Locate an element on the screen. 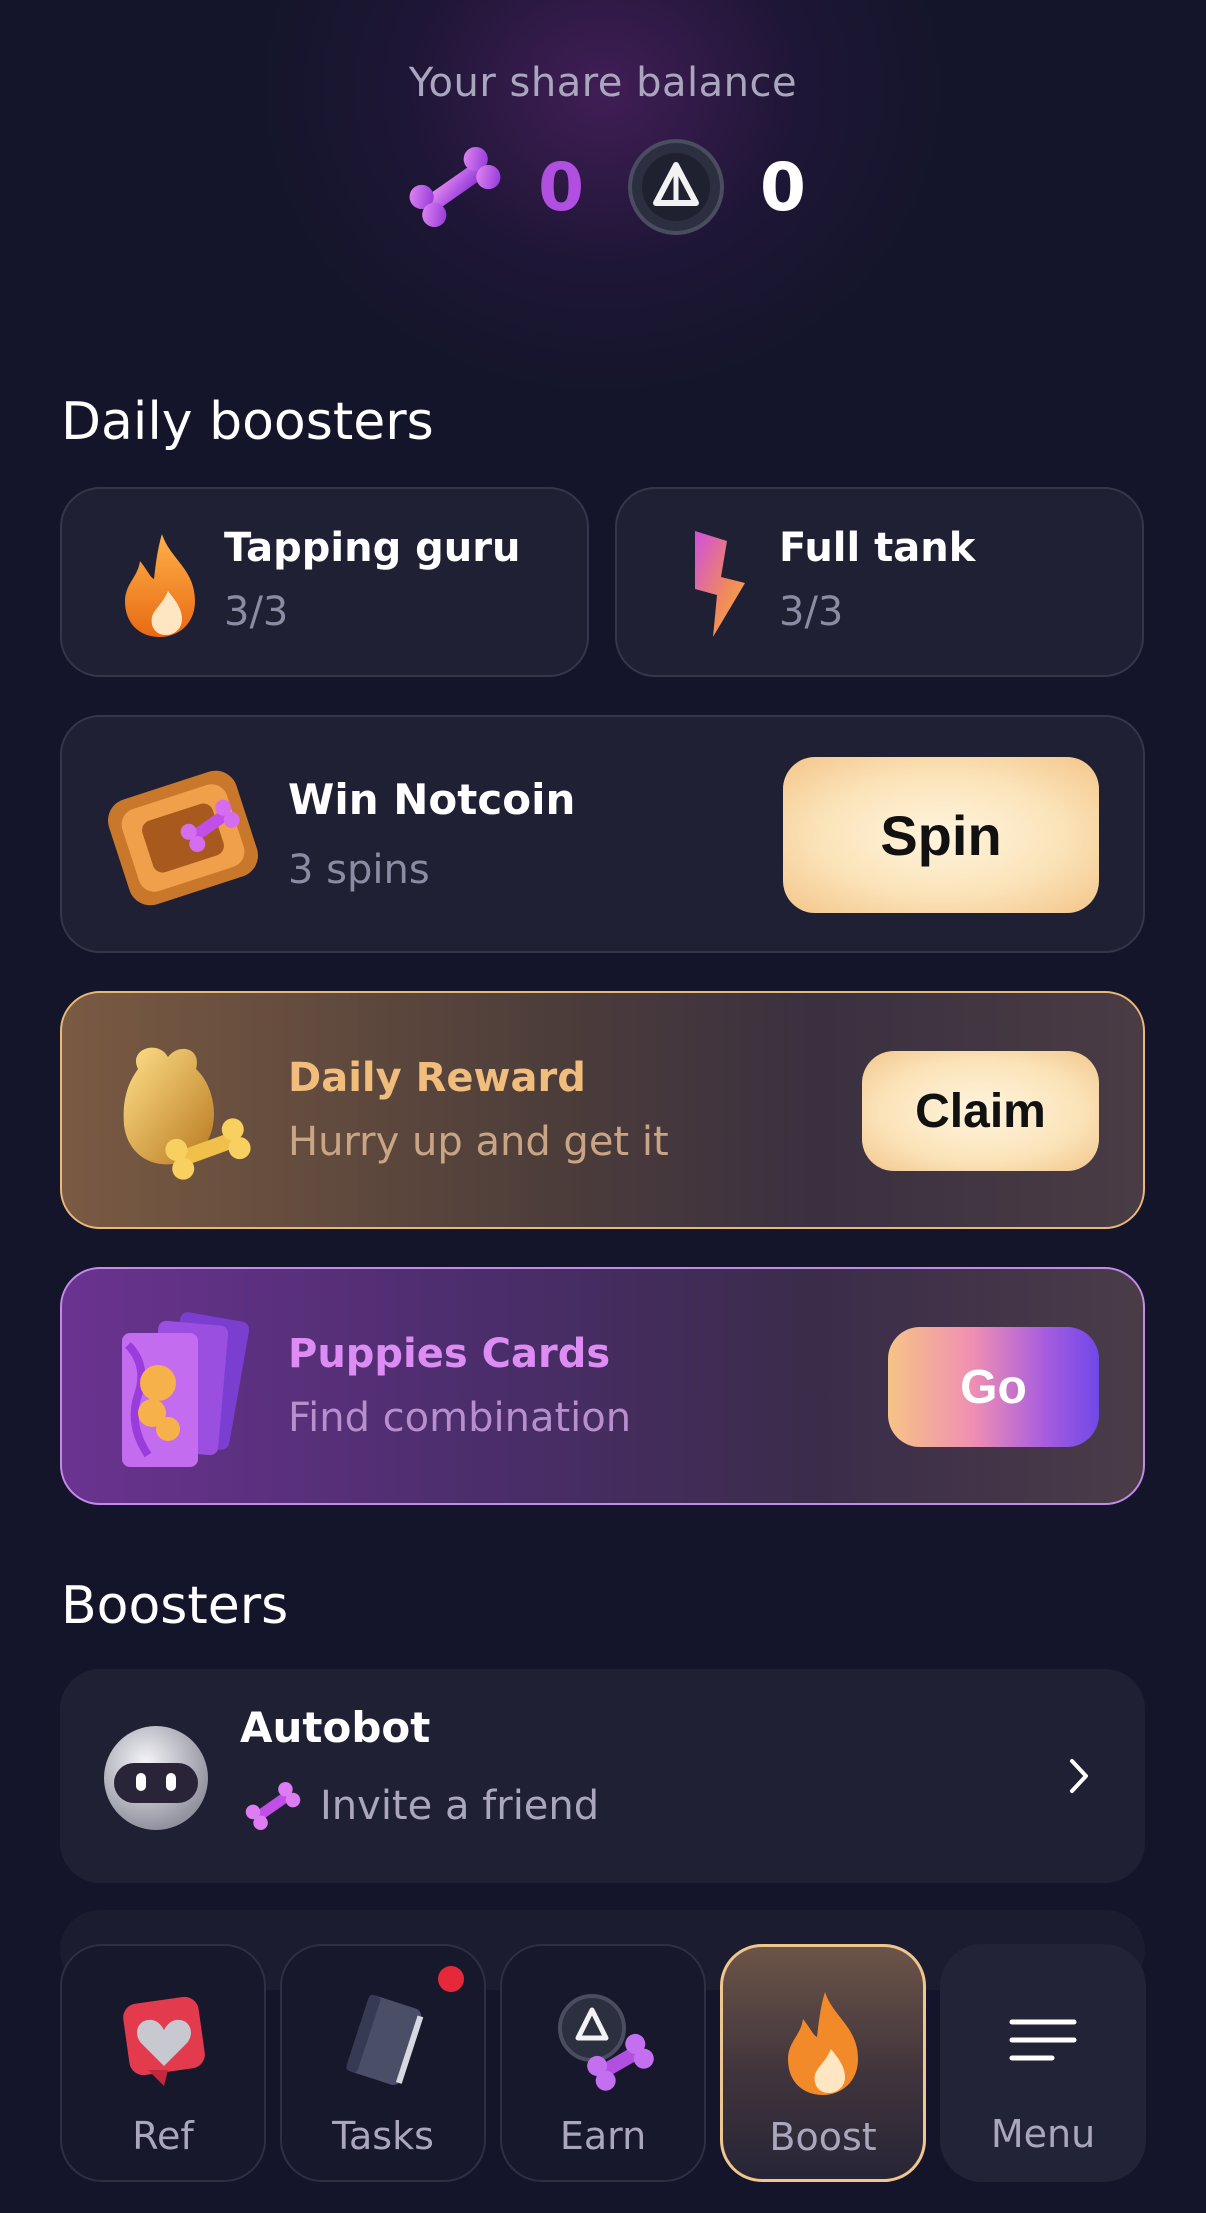 This screenshot has height=2213, width=1206. autobot-card: Autobot Invite a friend is located at coordinates (602, 1776).